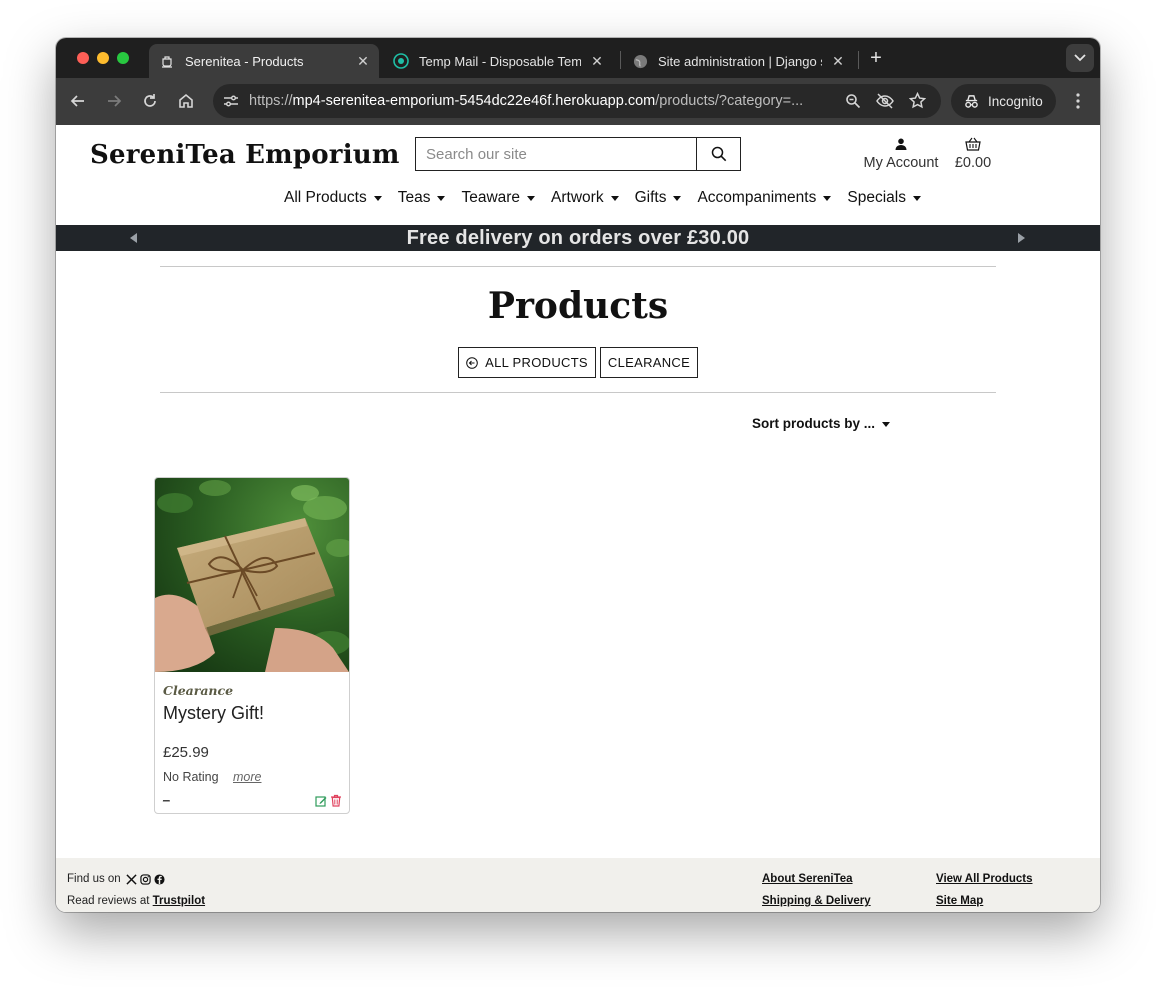  I want to click on home-button, so click(186, 101).